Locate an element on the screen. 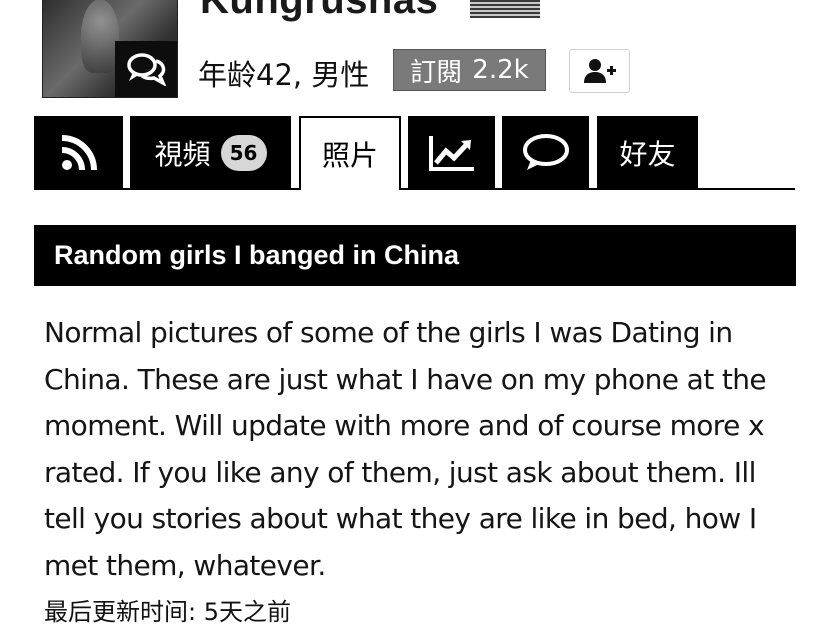 This screenshot has height=633, width=832. add-user-icon is located at coordinates (599, 71).